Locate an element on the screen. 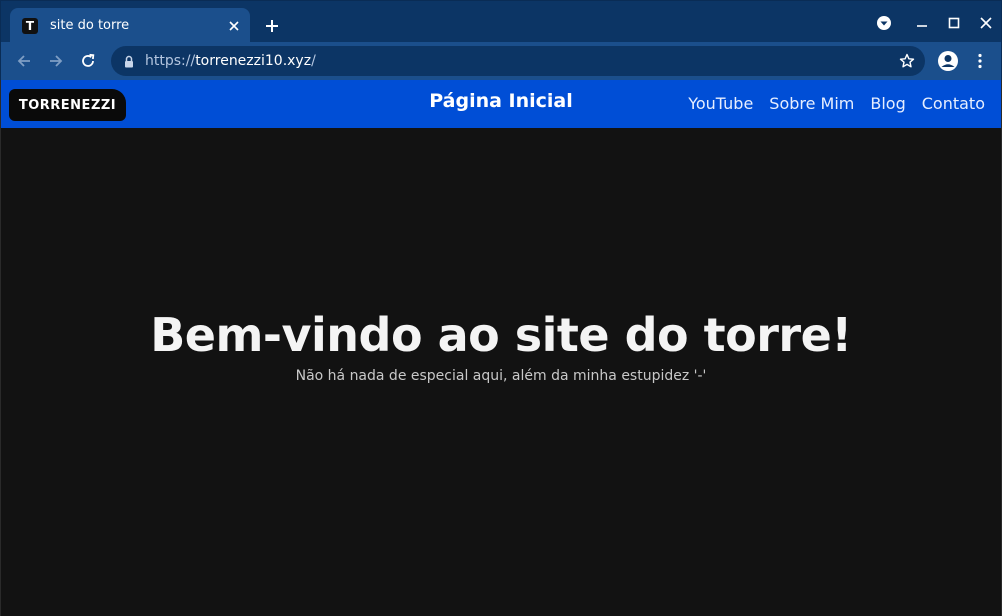  browser-toolbar: https://torrenezzi10.xyz/ is located at coordinates (501, 61).